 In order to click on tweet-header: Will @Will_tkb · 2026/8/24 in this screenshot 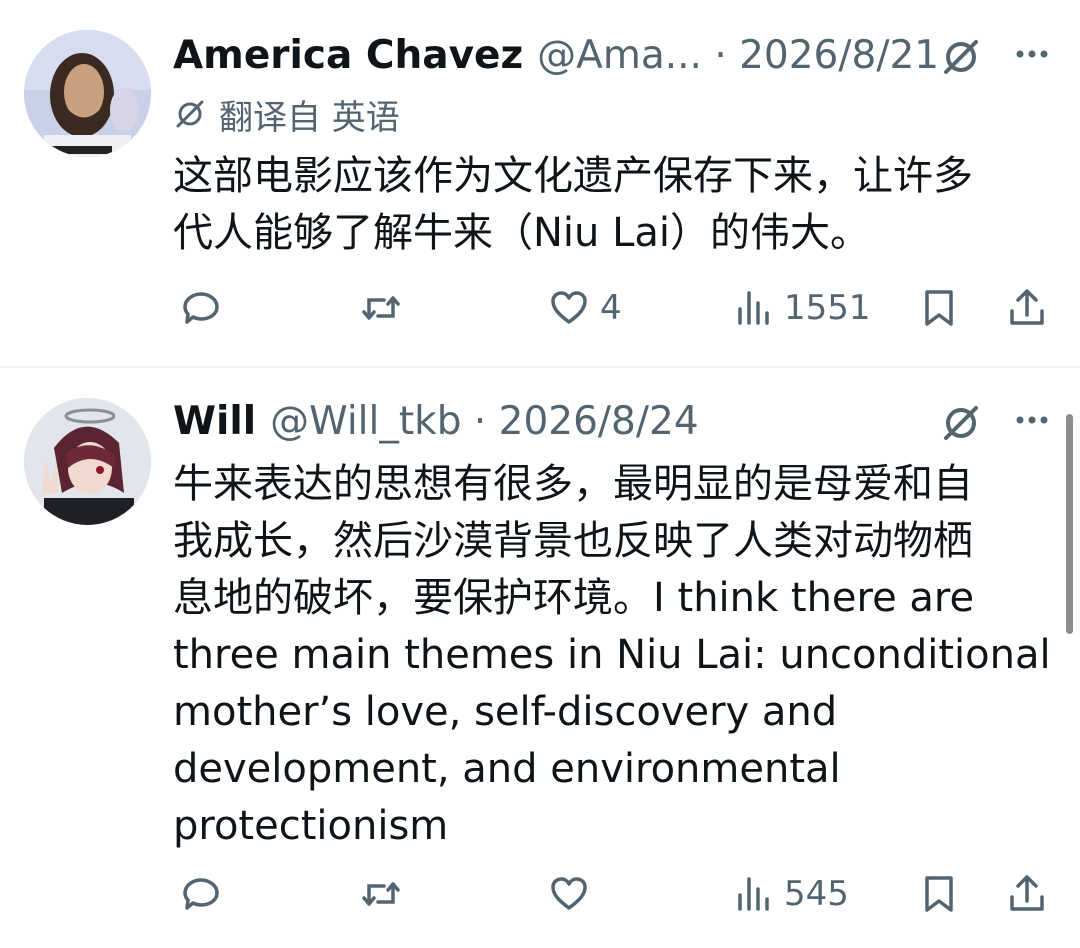, I will do `click(436, 421)`.